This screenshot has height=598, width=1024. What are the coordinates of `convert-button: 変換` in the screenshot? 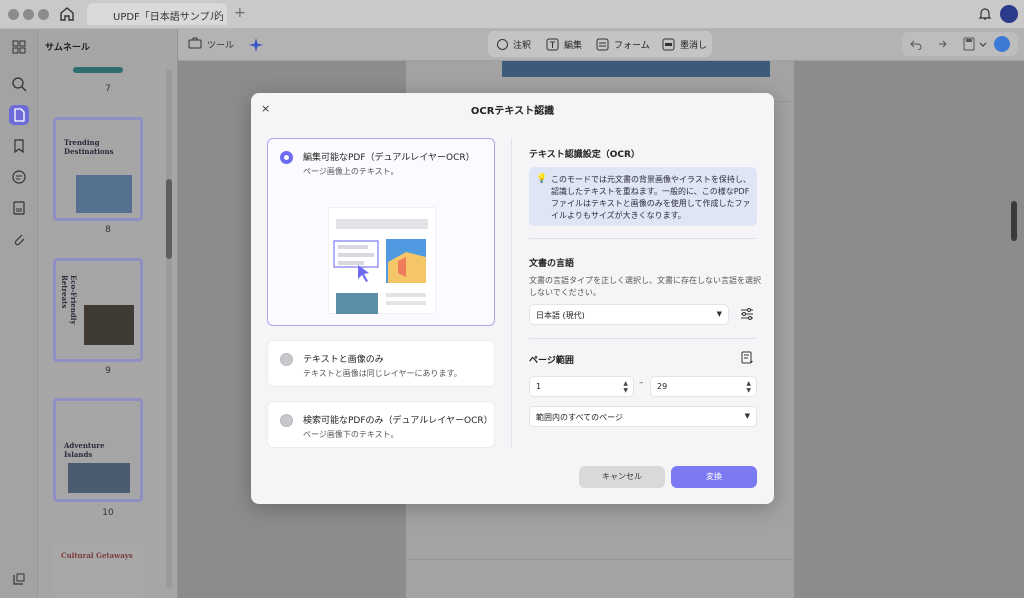 It's located at (714, 477).